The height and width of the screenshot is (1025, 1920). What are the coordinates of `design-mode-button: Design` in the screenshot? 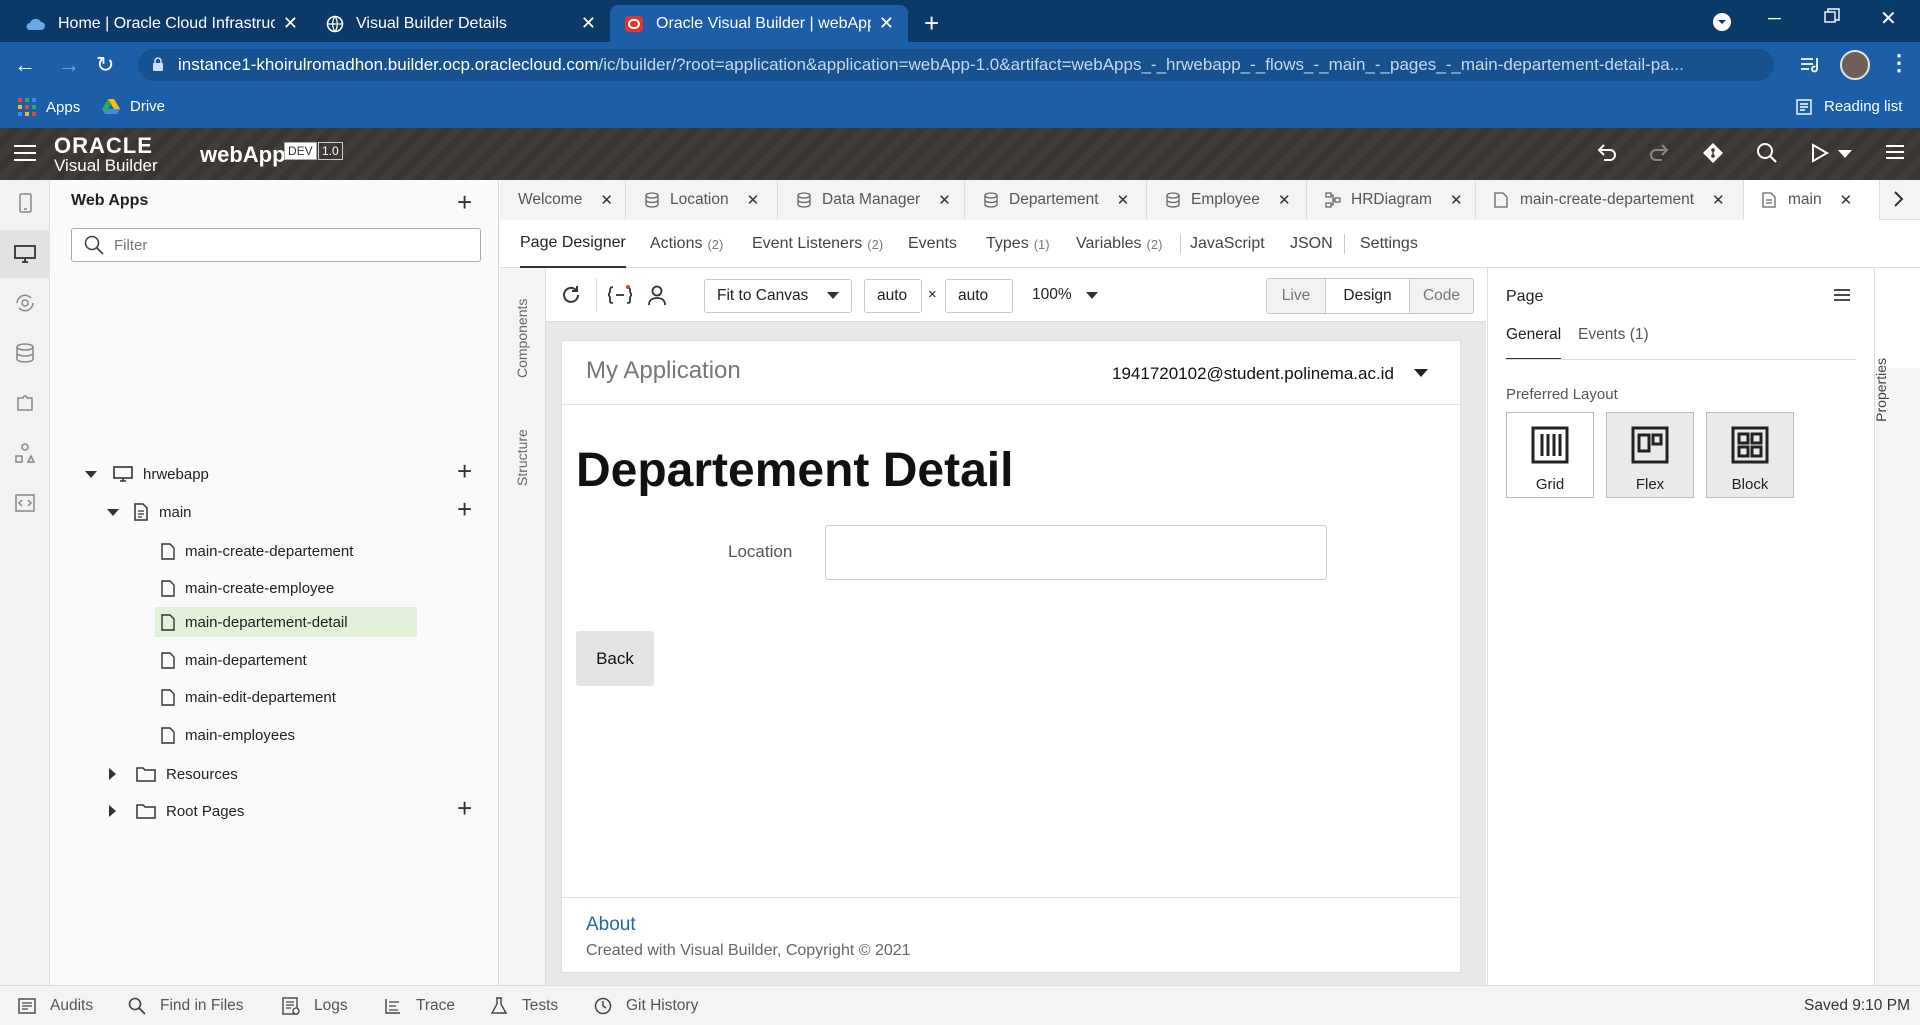 It's located at (1368, 296).